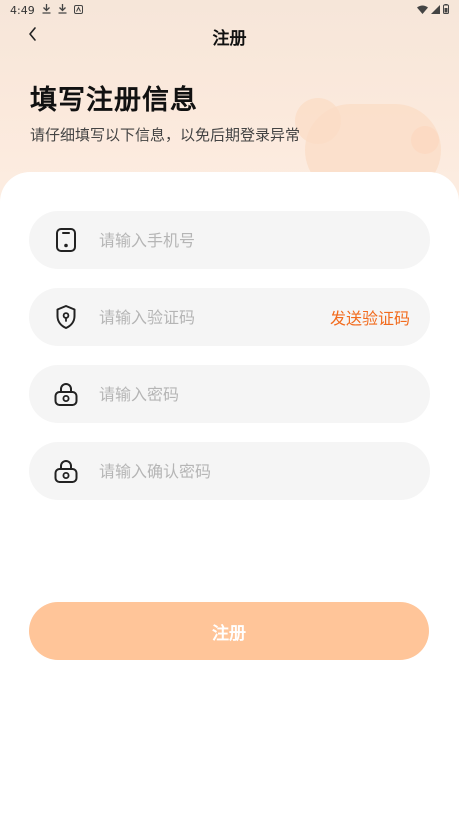  What do you see at coordinates (66, 317) in the screenshot?
I see `shield-icon` at bounding box center [66, 317].